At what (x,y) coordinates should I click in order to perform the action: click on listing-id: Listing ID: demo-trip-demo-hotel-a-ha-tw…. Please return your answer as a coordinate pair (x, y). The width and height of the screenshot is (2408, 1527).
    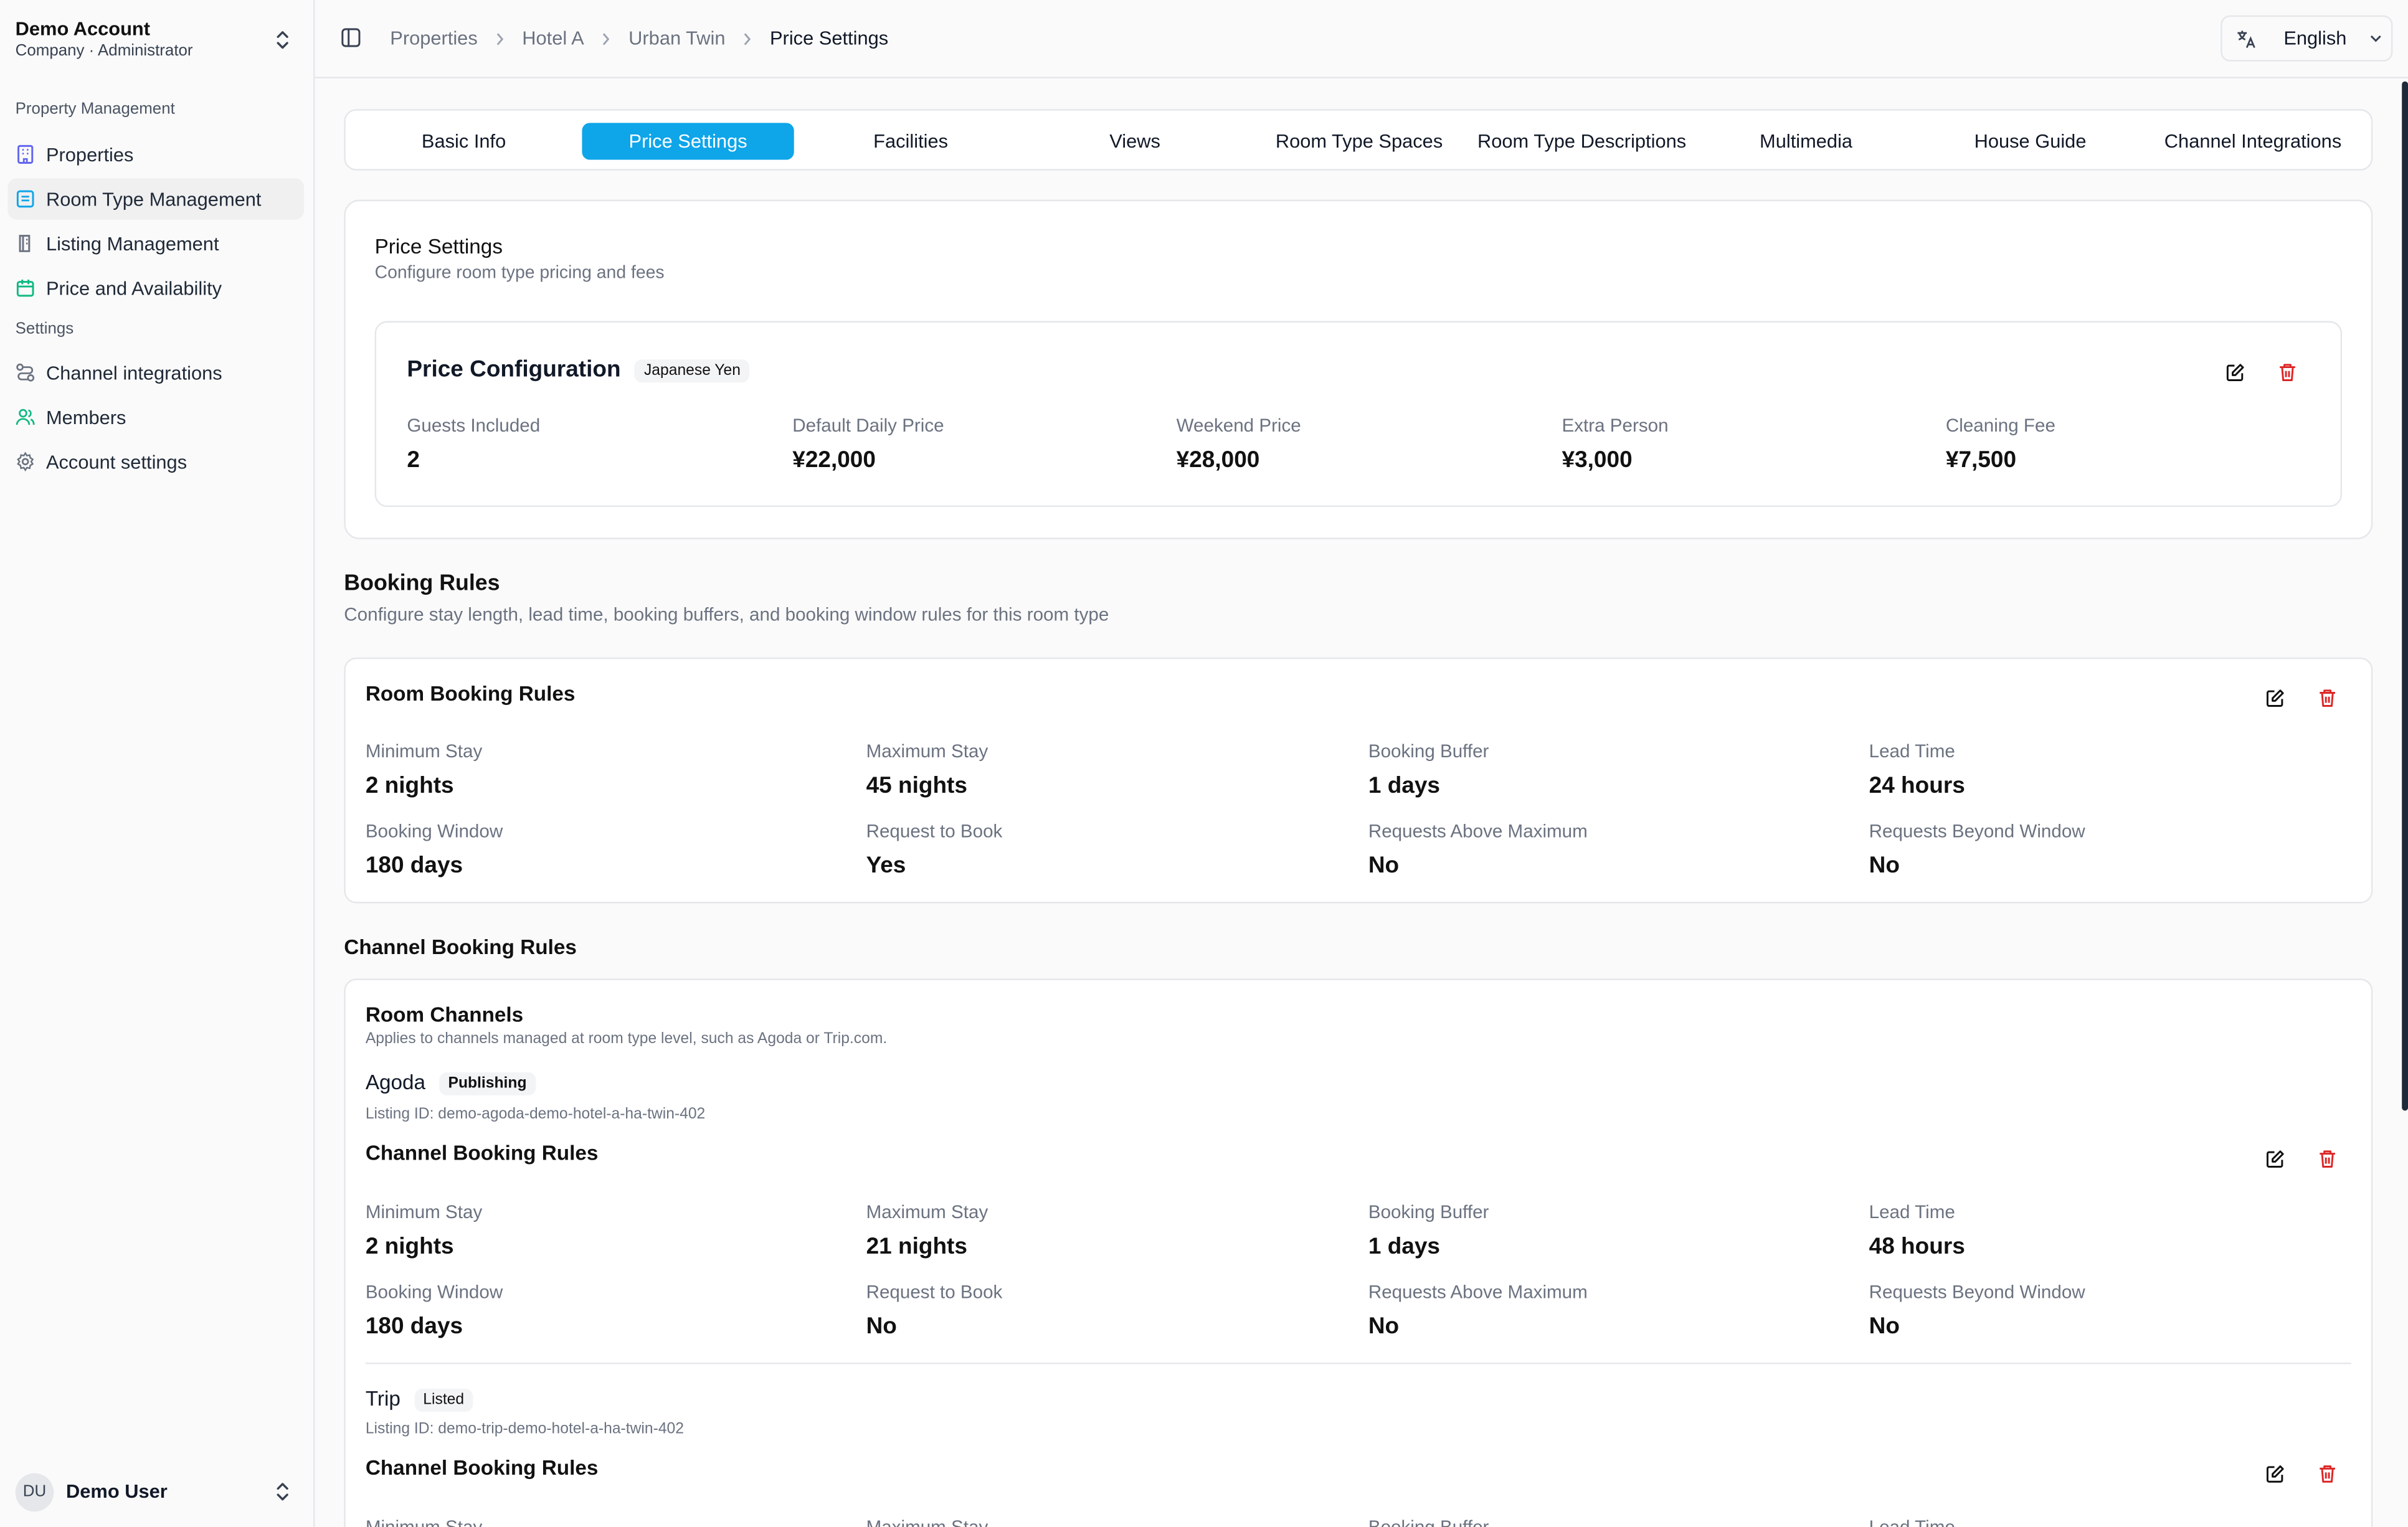
    Looking at the image, I should click on (524, 1429).